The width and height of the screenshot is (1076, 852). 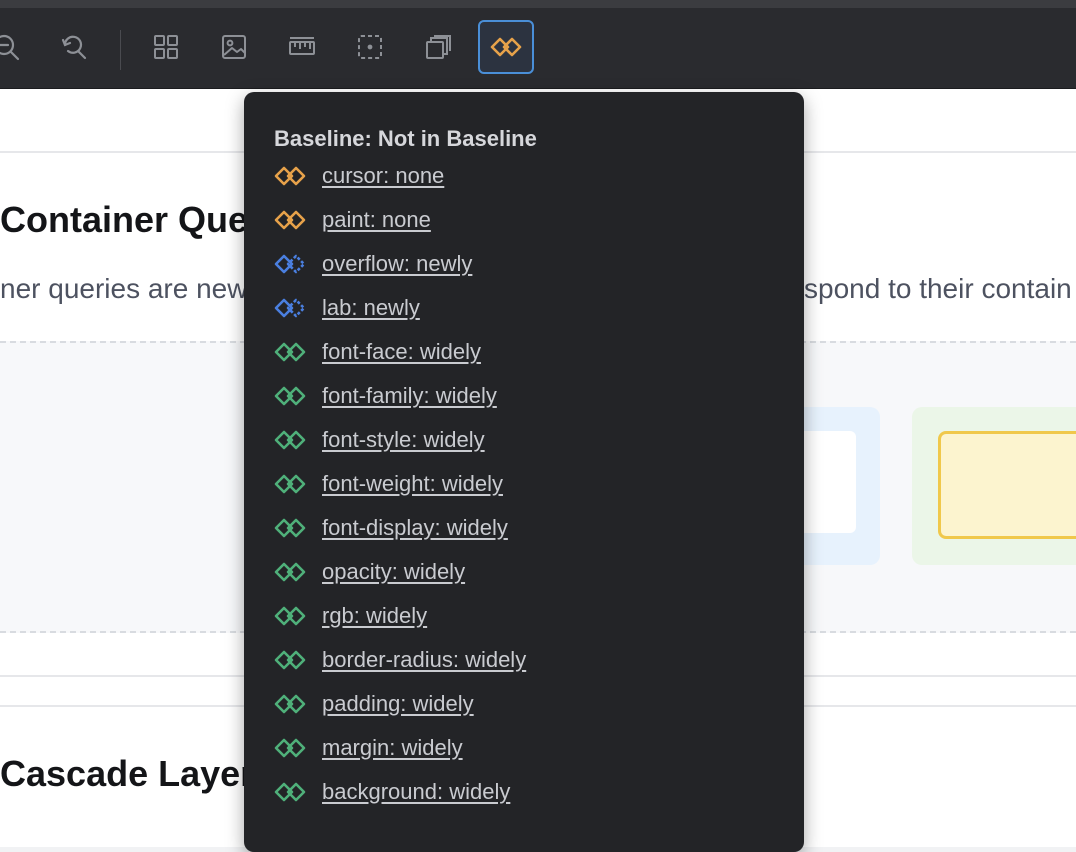 I want to click on baseline-button, so click(x=506, y=47).